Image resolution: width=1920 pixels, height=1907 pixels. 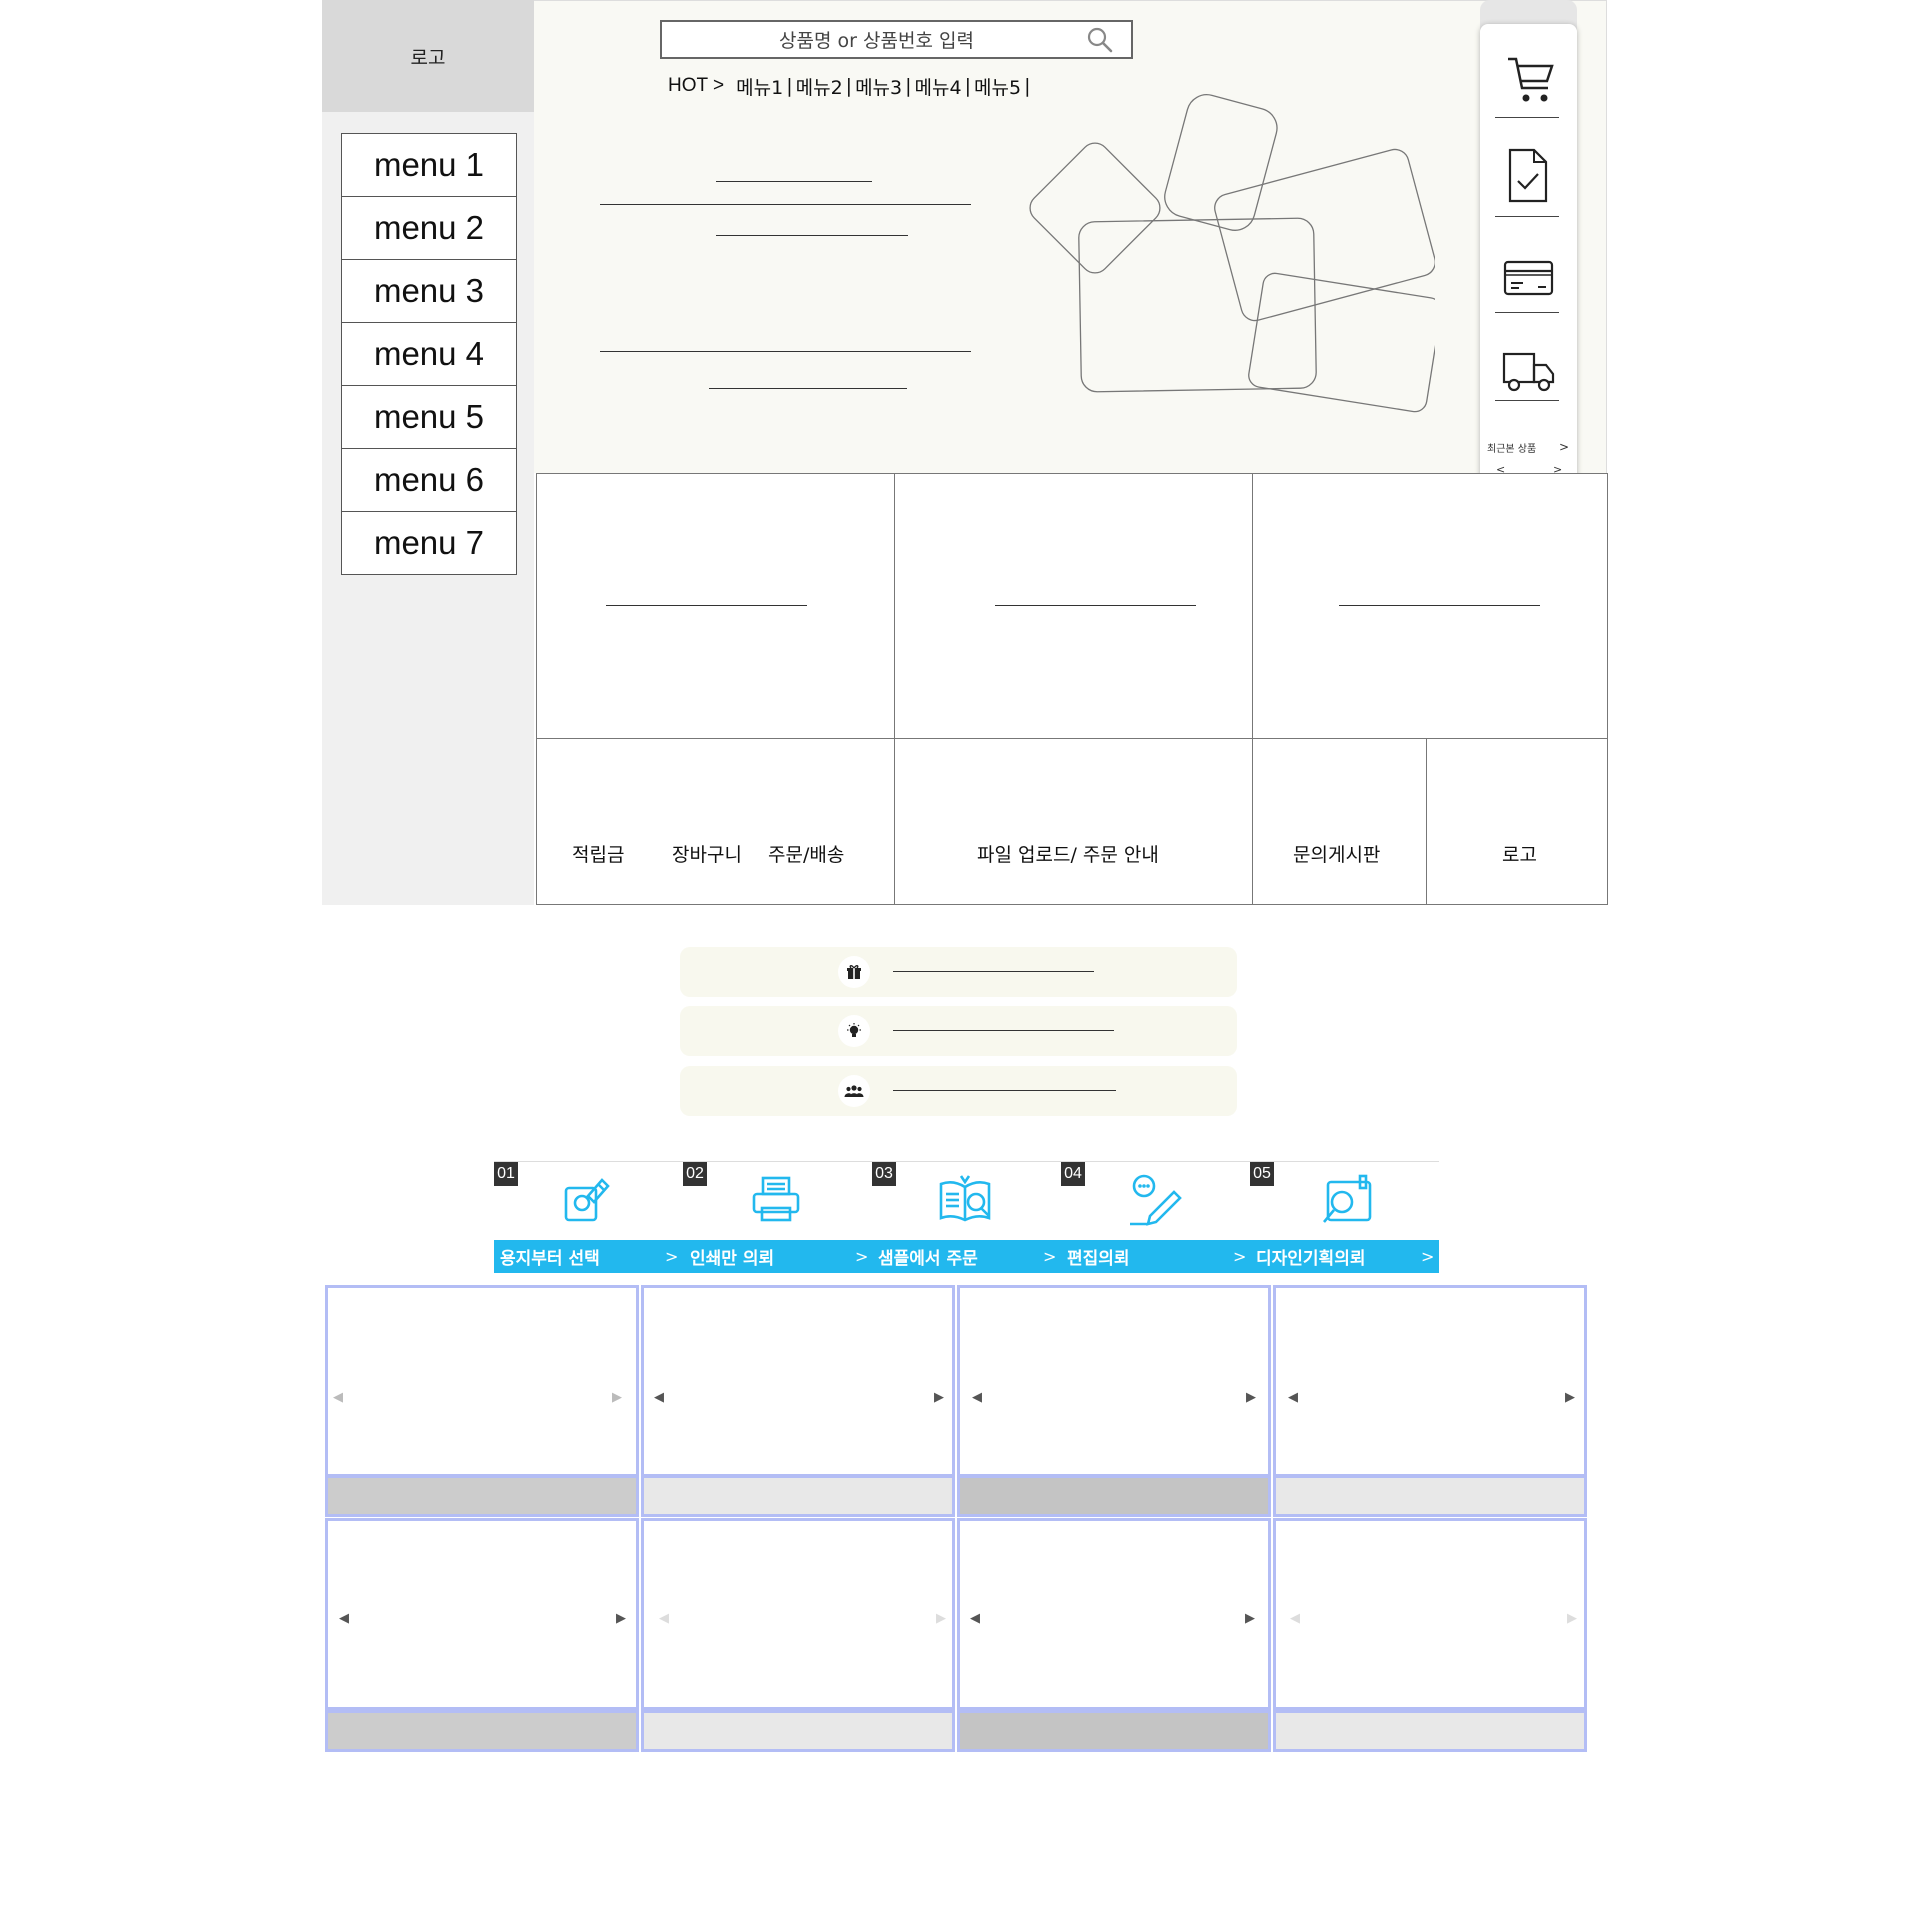 I want to click on credit-card-icon, so click(x=1528, y=278).